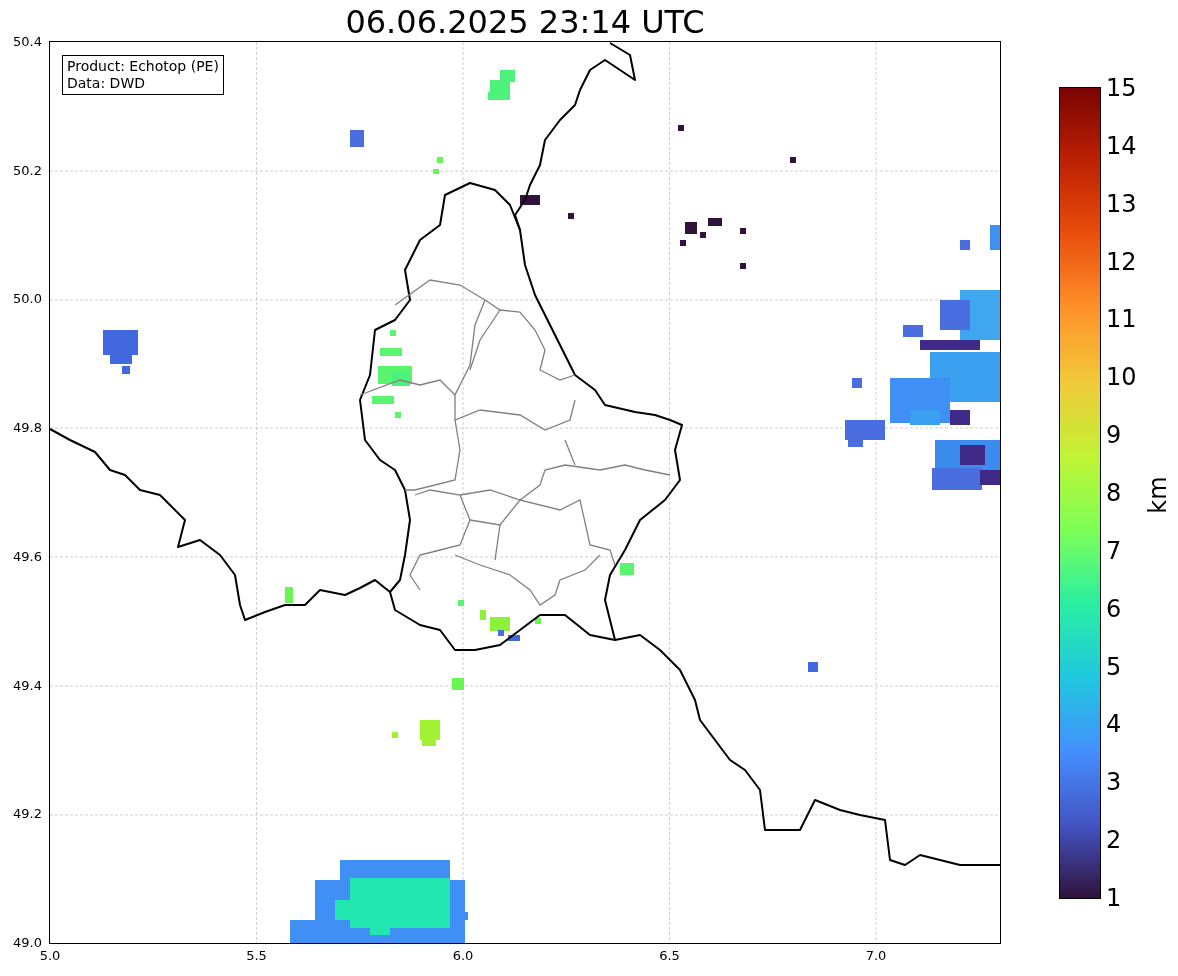 The image size is (1178, 976). Describe the element at coordinates (1158, 495) in the screenshot. I see `colorbar-label: km` at that location.